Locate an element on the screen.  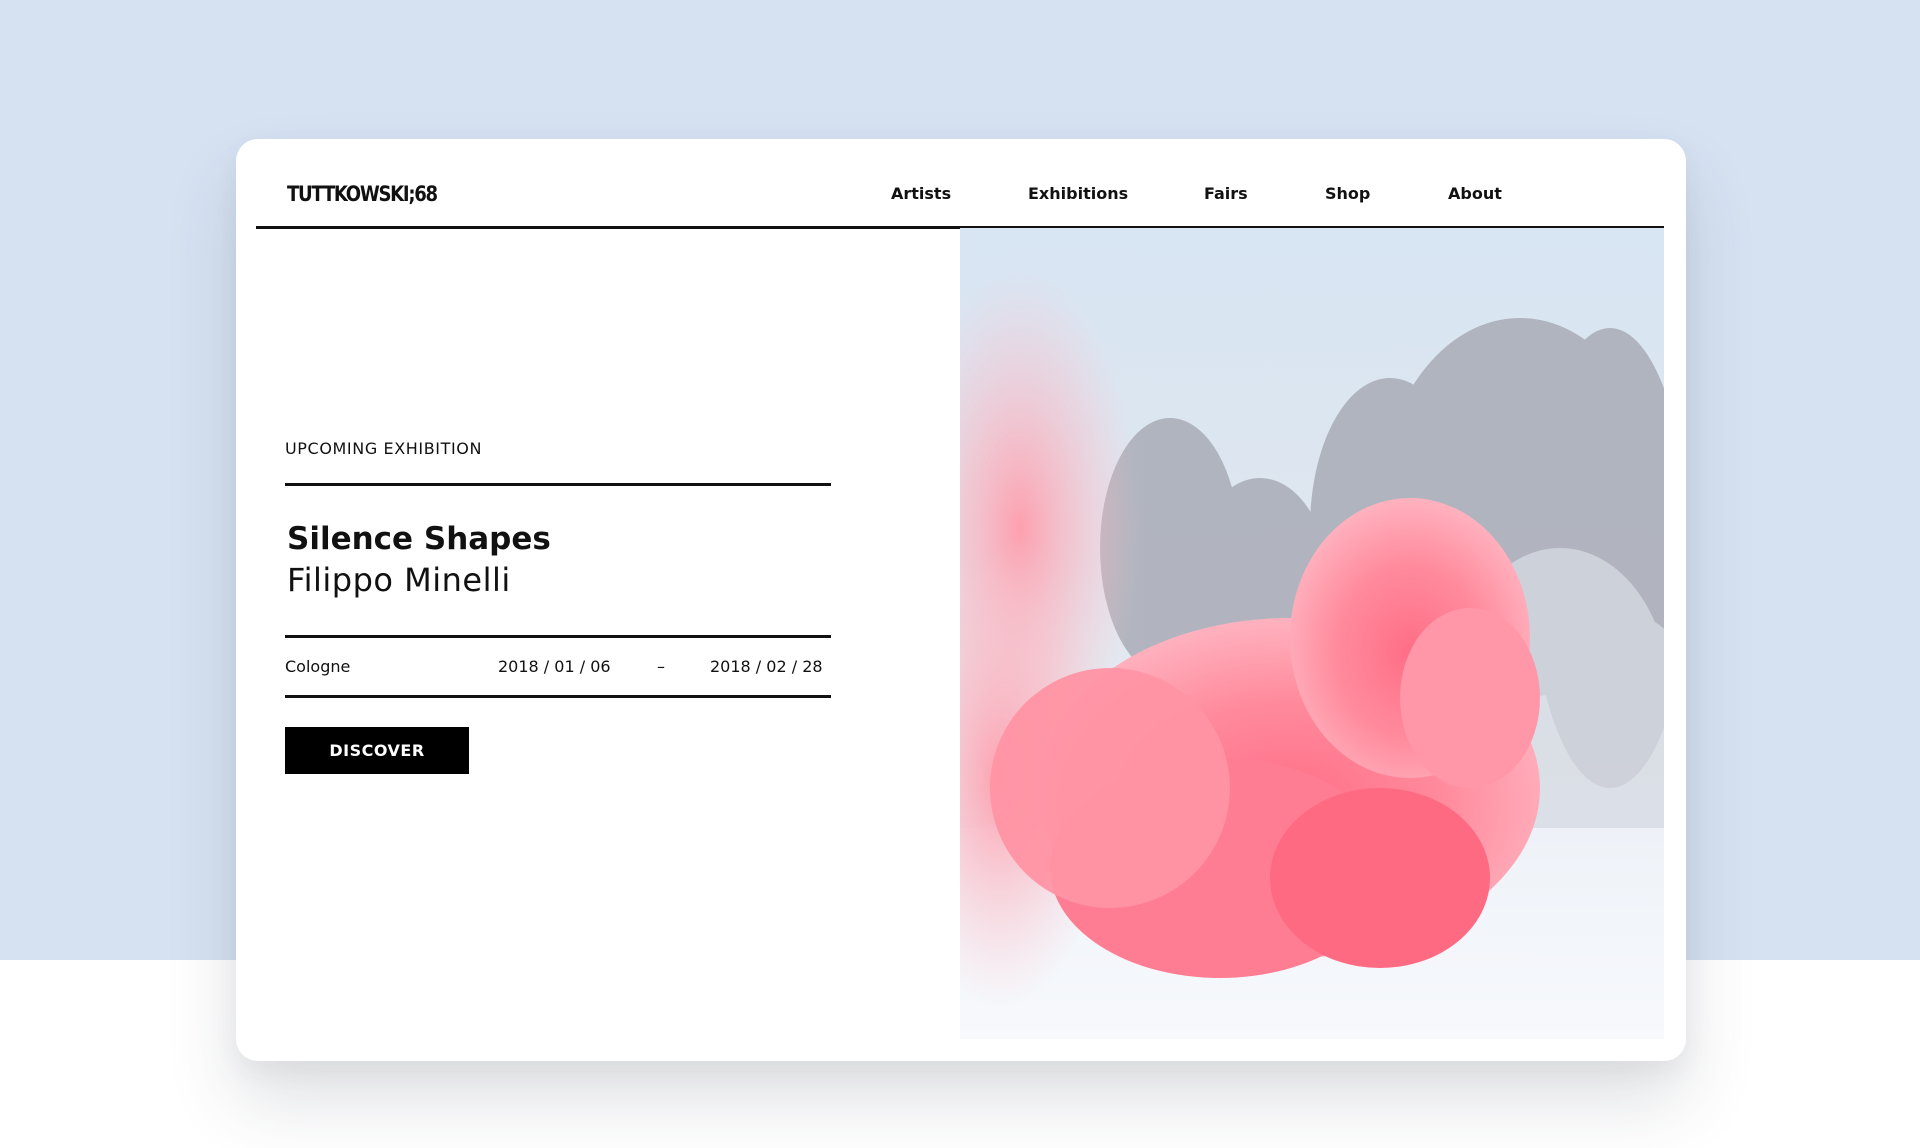
nav-item-shop: Shop is located at coordinates (1347, 193).